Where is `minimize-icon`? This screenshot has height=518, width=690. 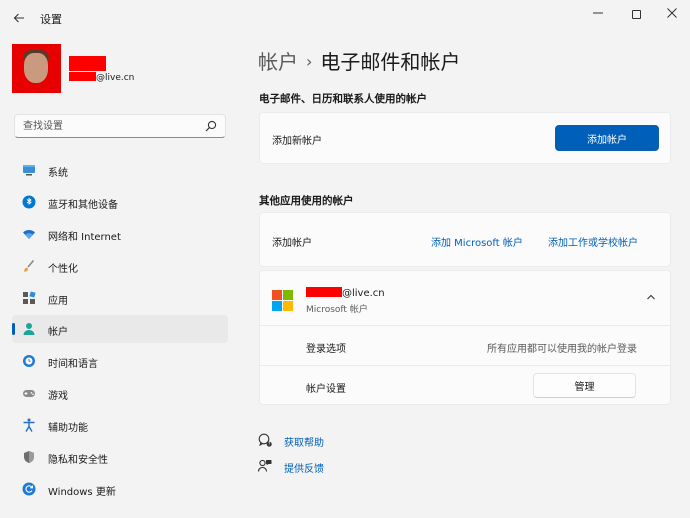
minimize-icon is located at coordinates (598, 13).